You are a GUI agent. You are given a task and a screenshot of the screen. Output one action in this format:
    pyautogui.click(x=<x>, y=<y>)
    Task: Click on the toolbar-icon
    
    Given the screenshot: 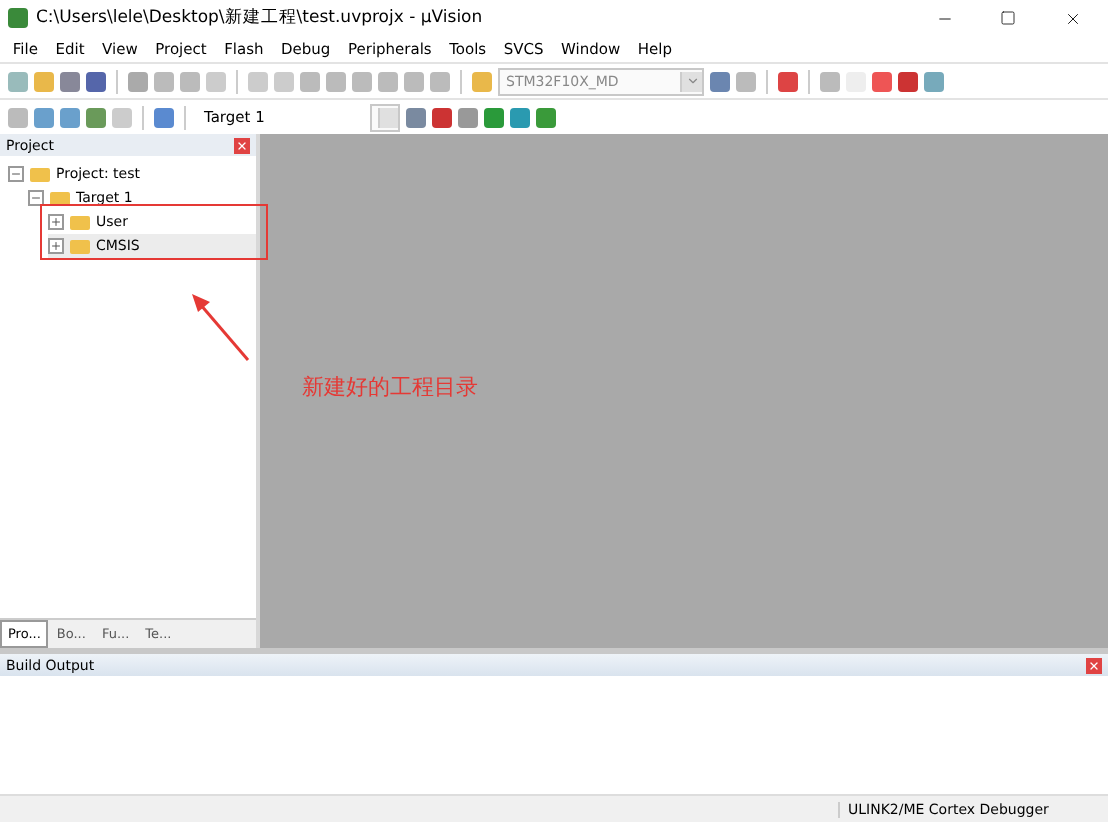 What is the action you would take?
    pyautogui.click(x=788, y=81)
    